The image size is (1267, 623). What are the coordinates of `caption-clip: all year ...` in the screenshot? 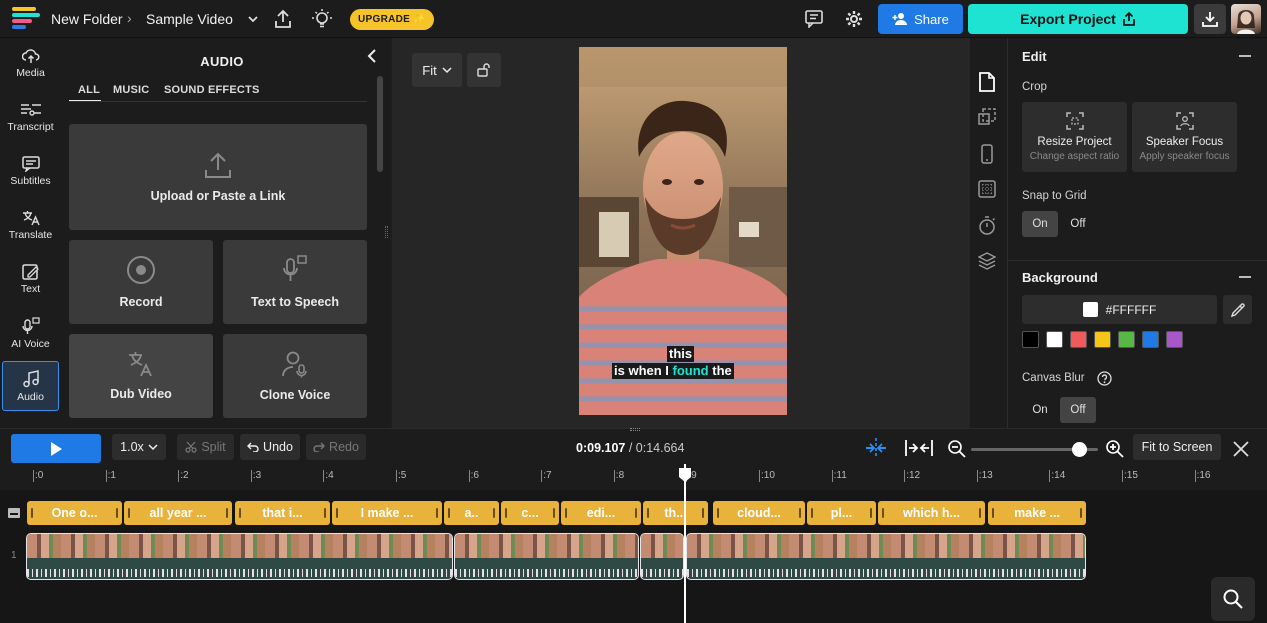 It's located at (178, 513).